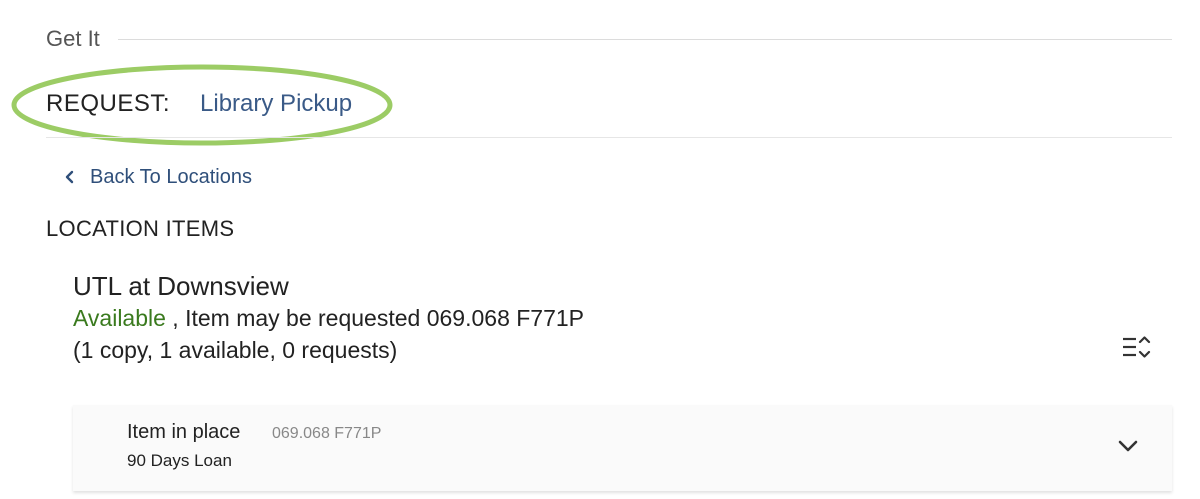 The image size is (1200, 499). What do you see at coordinates (73, 38) in the screenshot?
I see `section-title: Get It` at bounding box center [73, 38].